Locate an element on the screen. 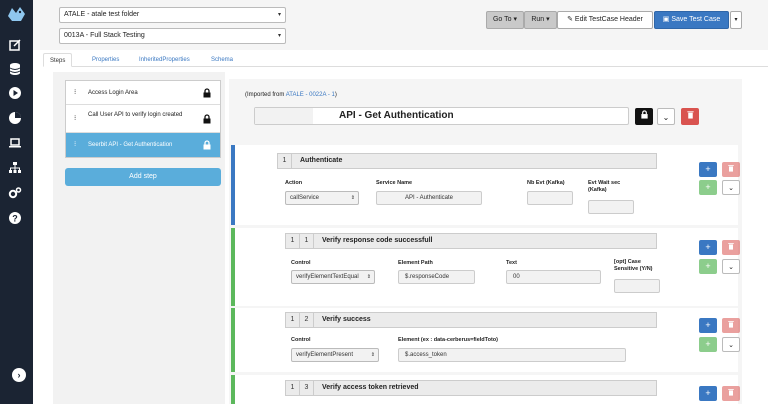 The height and width of the screenshot is (404, 768). element-label: Element (ex : data-cerberus=fieldToto) is located at coordinates (448, 340).